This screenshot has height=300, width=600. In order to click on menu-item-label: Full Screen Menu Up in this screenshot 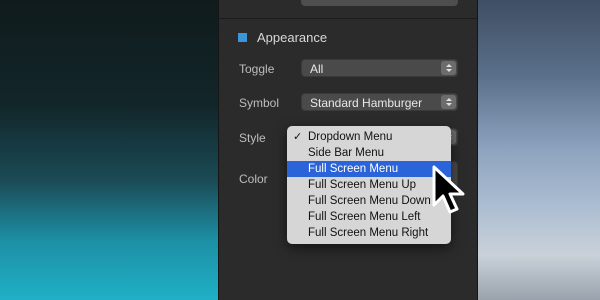, I will do `click(362, 185)`.